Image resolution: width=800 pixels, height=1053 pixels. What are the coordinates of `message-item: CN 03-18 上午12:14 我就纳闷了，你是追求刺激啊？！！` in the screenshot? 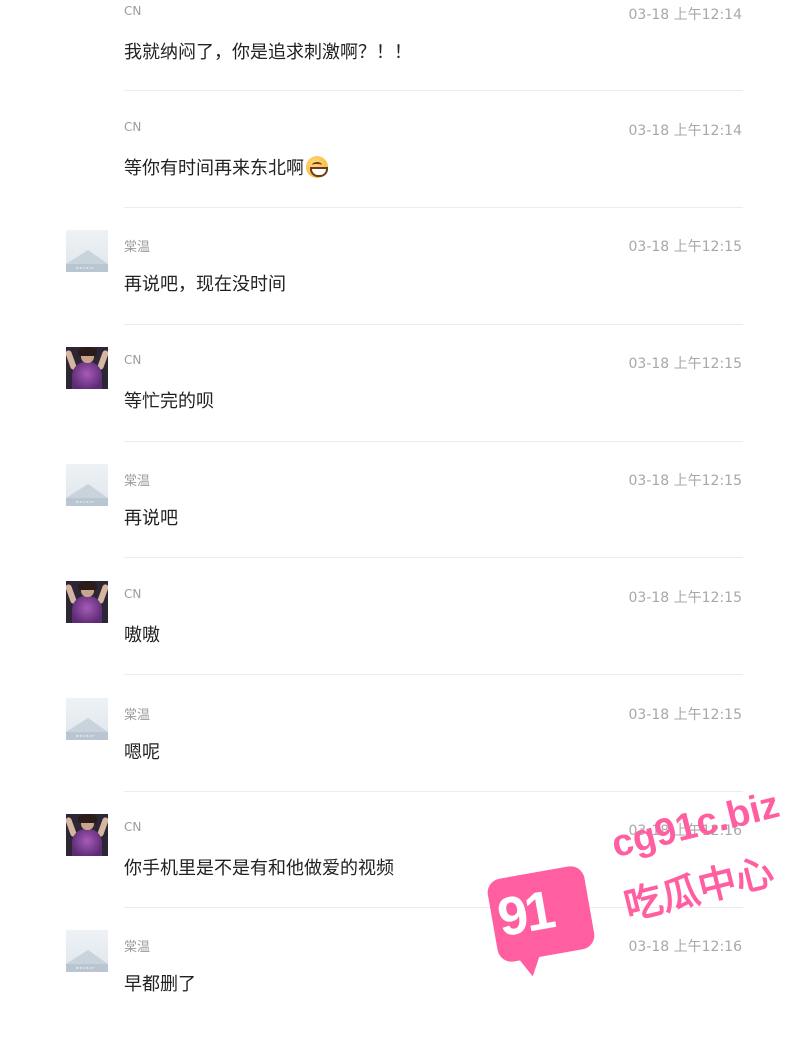 It's located at (400, 62).